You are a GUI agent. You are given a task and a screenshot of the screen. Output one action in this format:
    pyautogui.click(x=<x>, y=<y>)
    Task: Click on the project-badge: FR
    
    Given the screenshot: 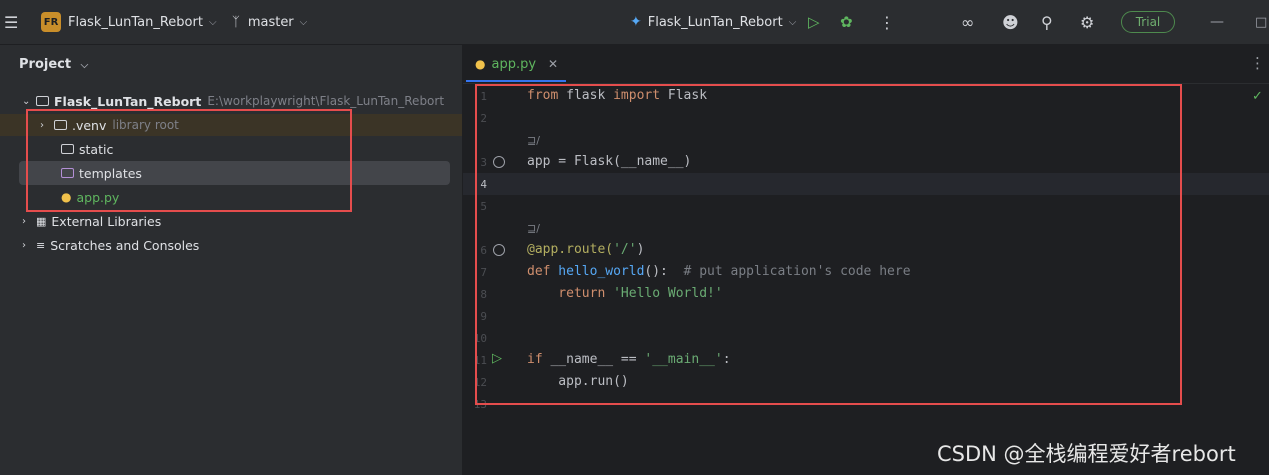 What is the action you would take?
    pyautogui.click(x=51, y=22)
    